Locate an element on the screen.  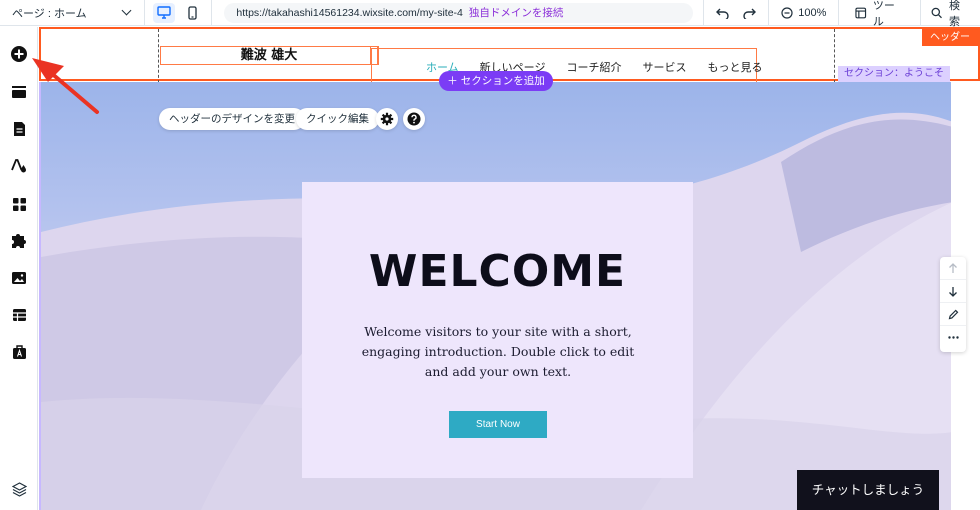
settings-button is located at coordinates (387, 119).